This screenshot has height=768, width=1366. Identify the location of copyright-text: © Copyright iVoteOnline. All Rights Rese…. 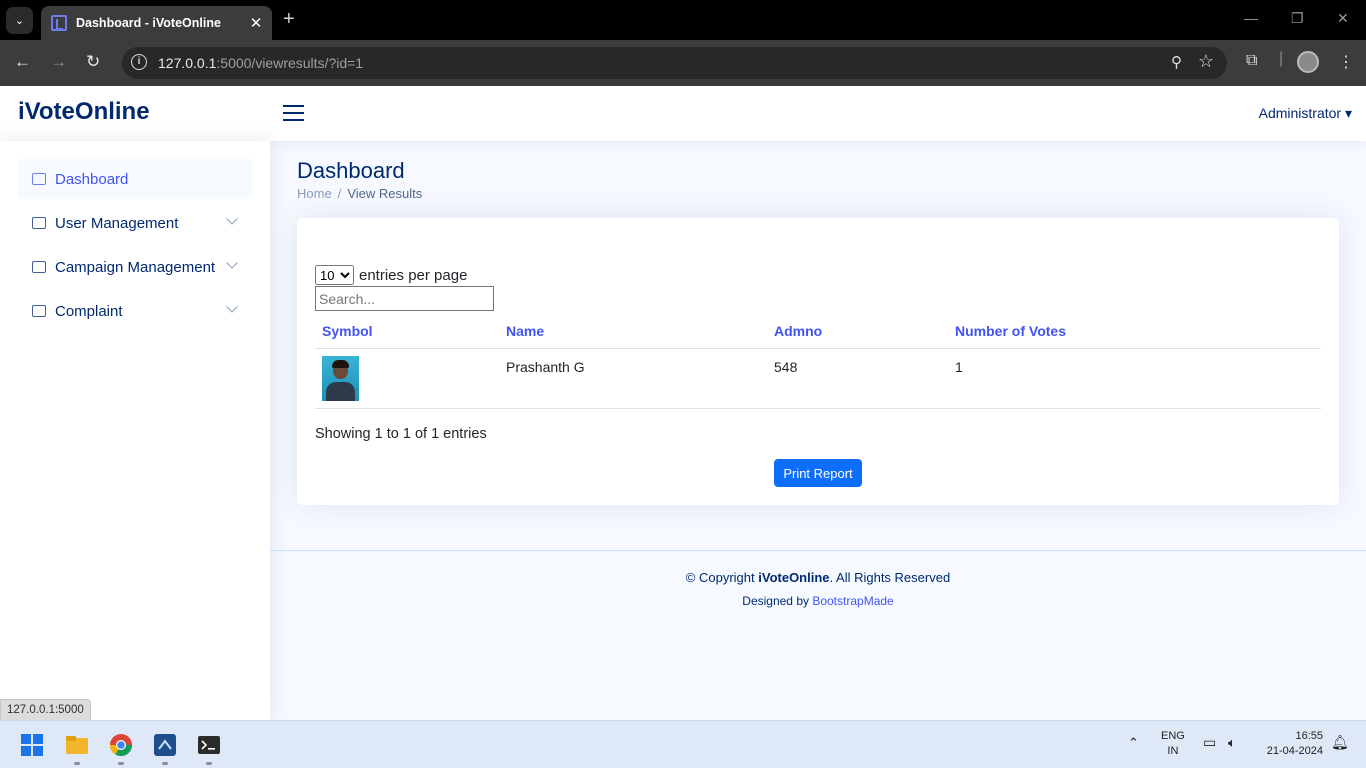
(818, 577).